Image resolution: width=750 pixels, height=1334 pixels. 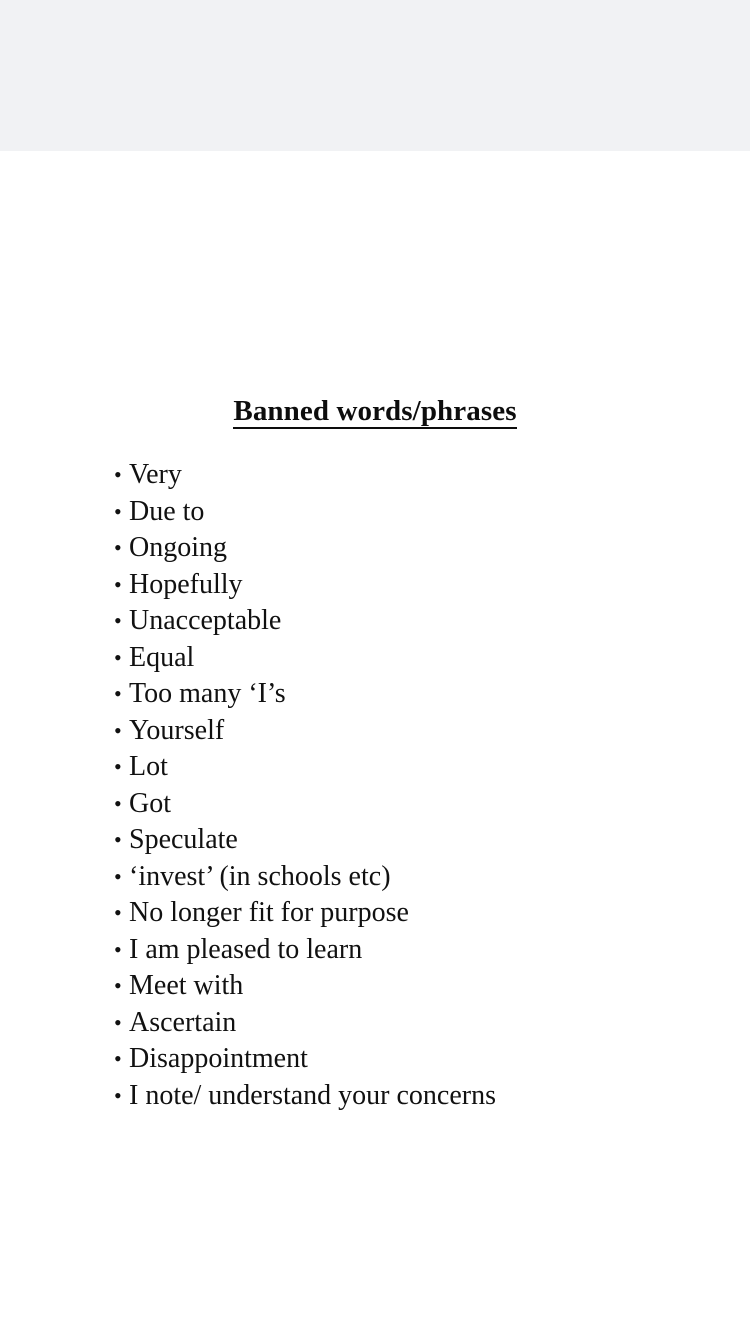 What do you see at coordinates (269, 912) in the screenshot?
I see `list-item-label: No longer fit for purpose` at bounding box center [269, 912].